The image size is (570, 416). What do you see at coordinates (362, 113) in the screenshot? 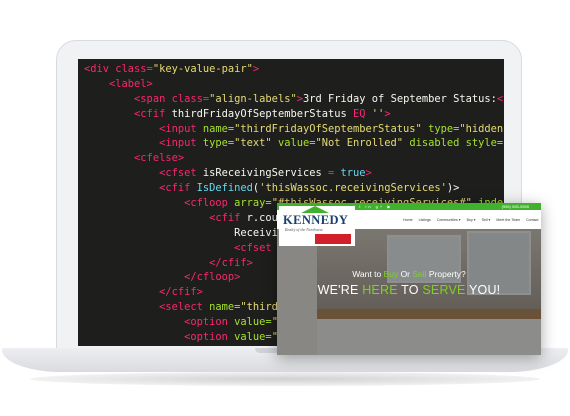
I see `code-token: EQ` at bounding box center [362, 113].